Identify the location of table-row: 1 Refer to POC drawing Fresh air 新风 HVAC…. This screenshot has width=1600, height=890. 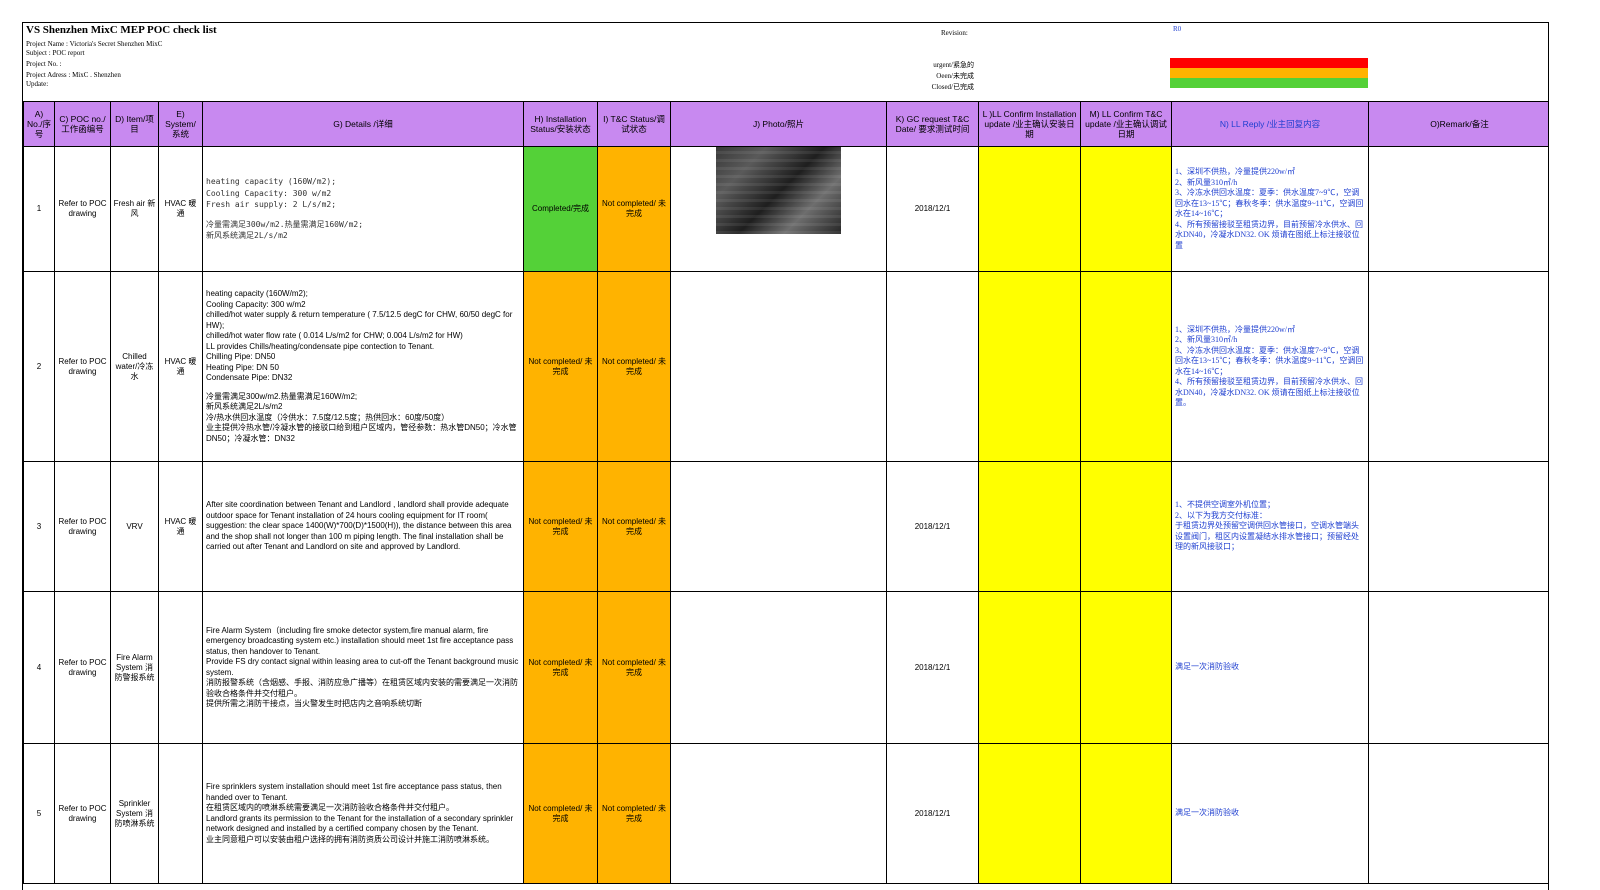
(785, 209).